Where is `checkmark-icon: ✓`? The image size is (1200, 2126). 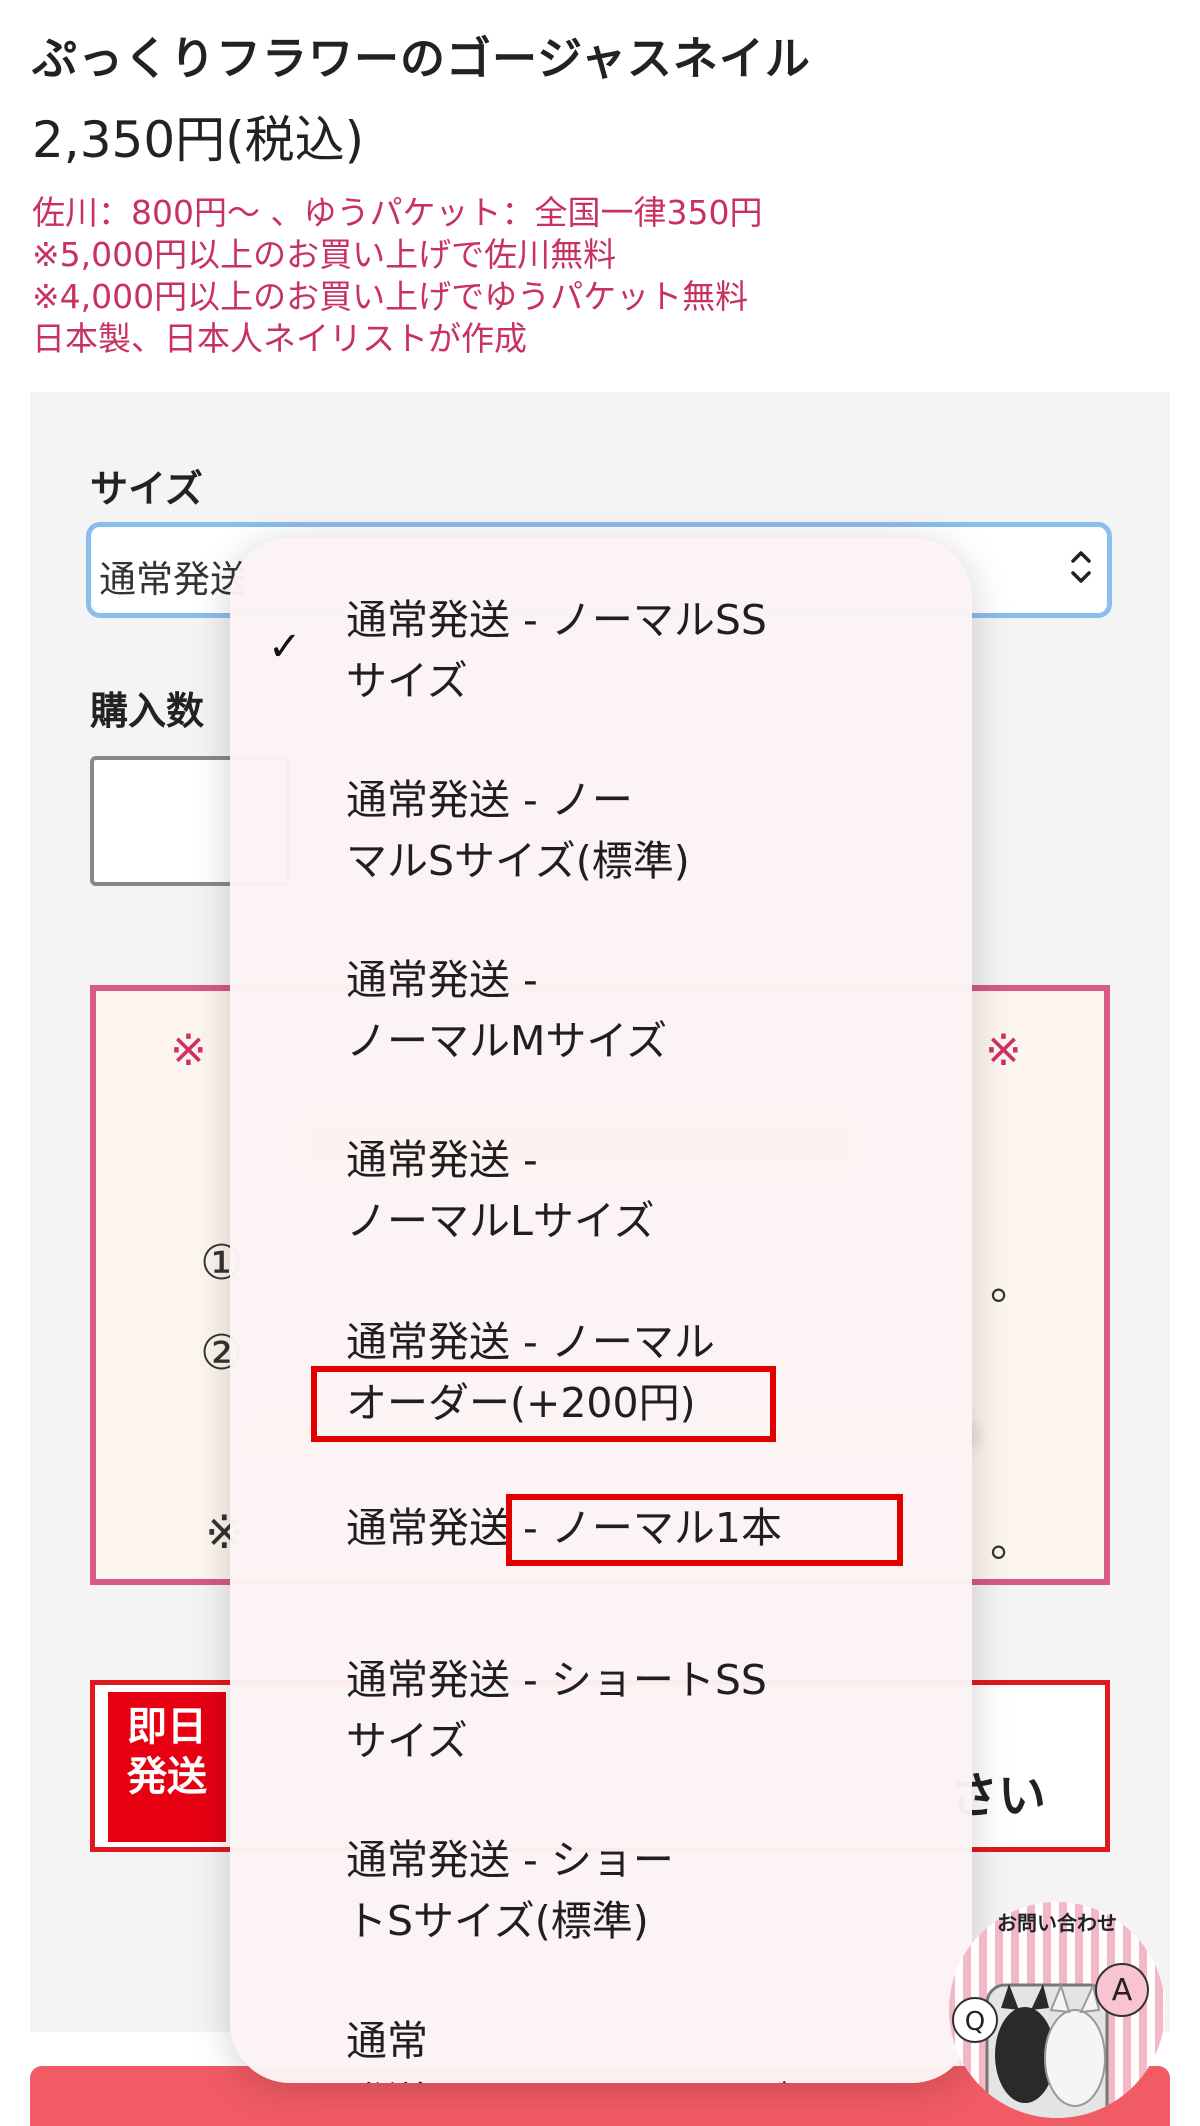
checkmark-icon: ✓ is located at coordinates (285, 647).